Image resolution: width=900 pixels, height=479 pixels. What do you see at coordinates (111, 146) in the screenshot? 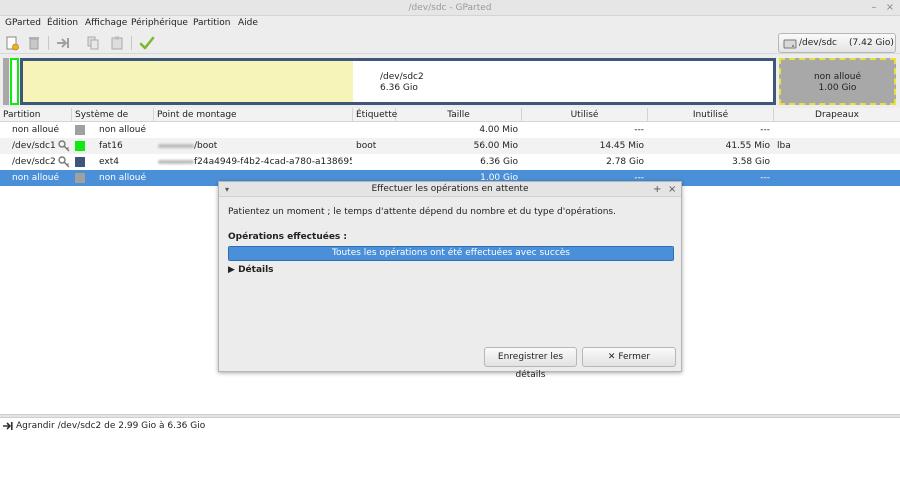
I see `cell-fs: fat16` at bounding box center [111, 146].